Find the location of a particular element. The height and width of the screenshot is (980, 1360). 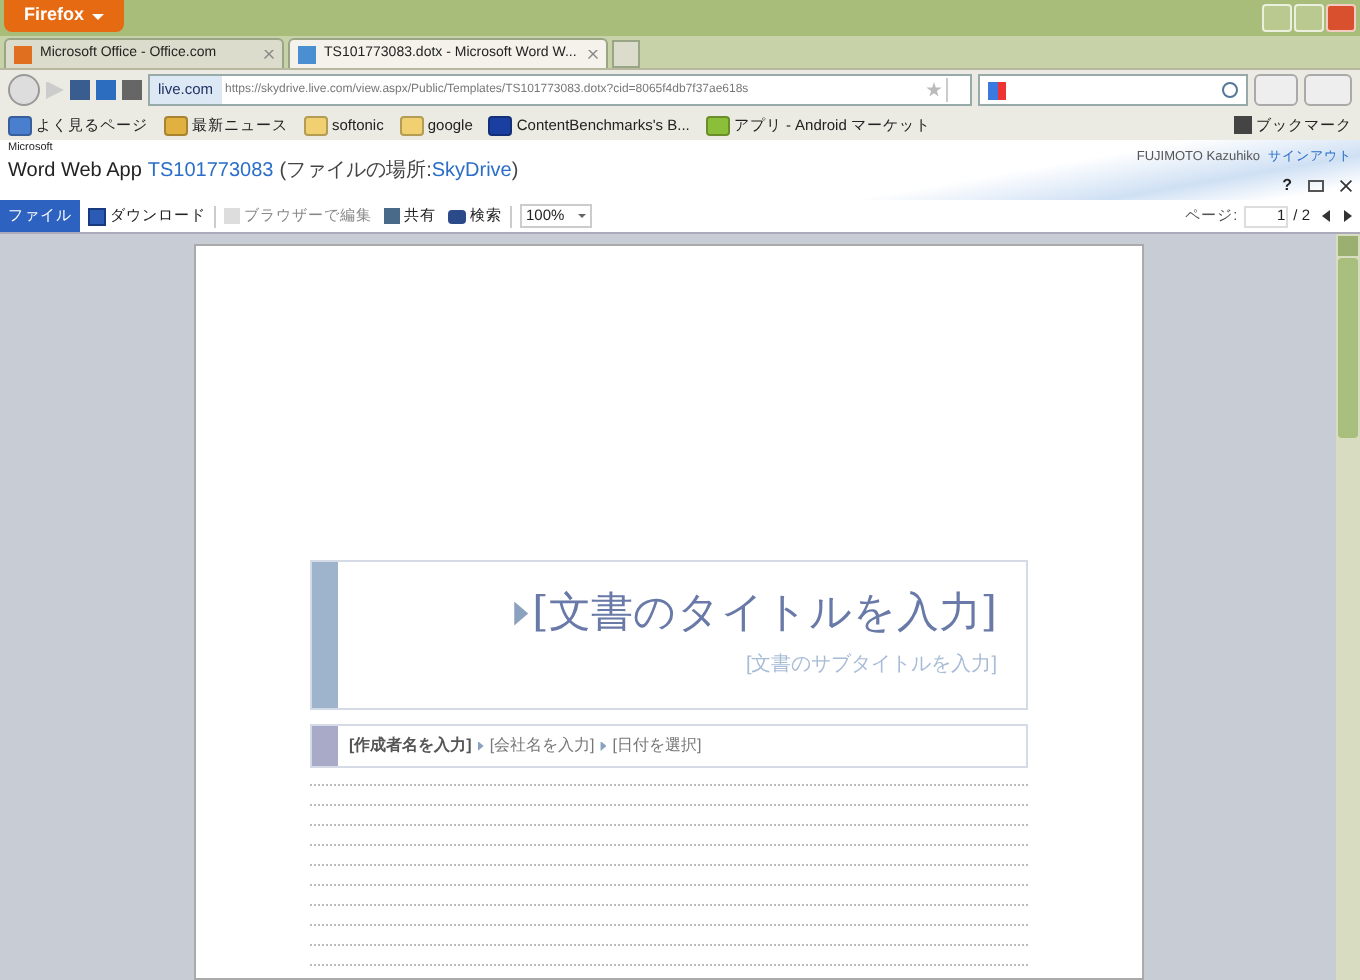

forward-icon is located at coordinates (55, 90).